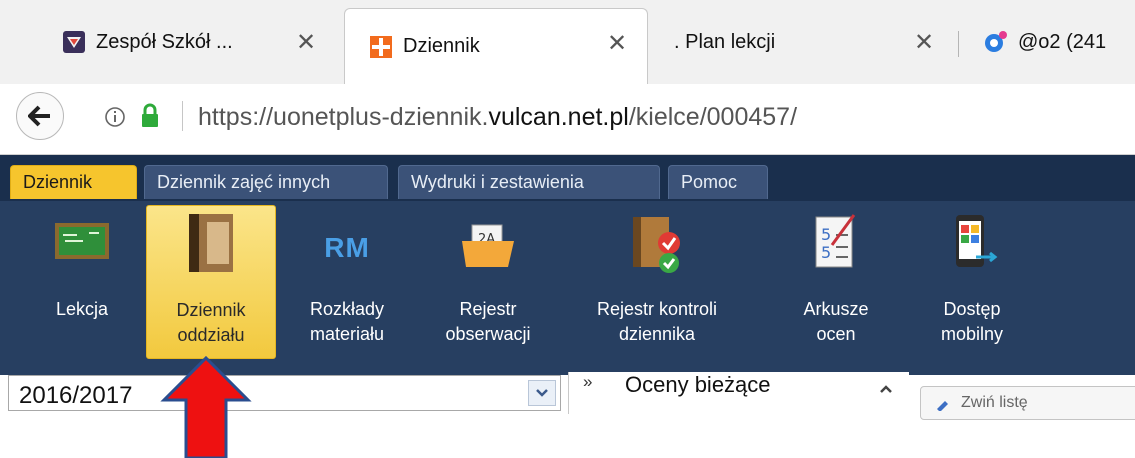  I want to click on browser-tab-school: Zespół Szkół ... ✕, so click(197, 42).